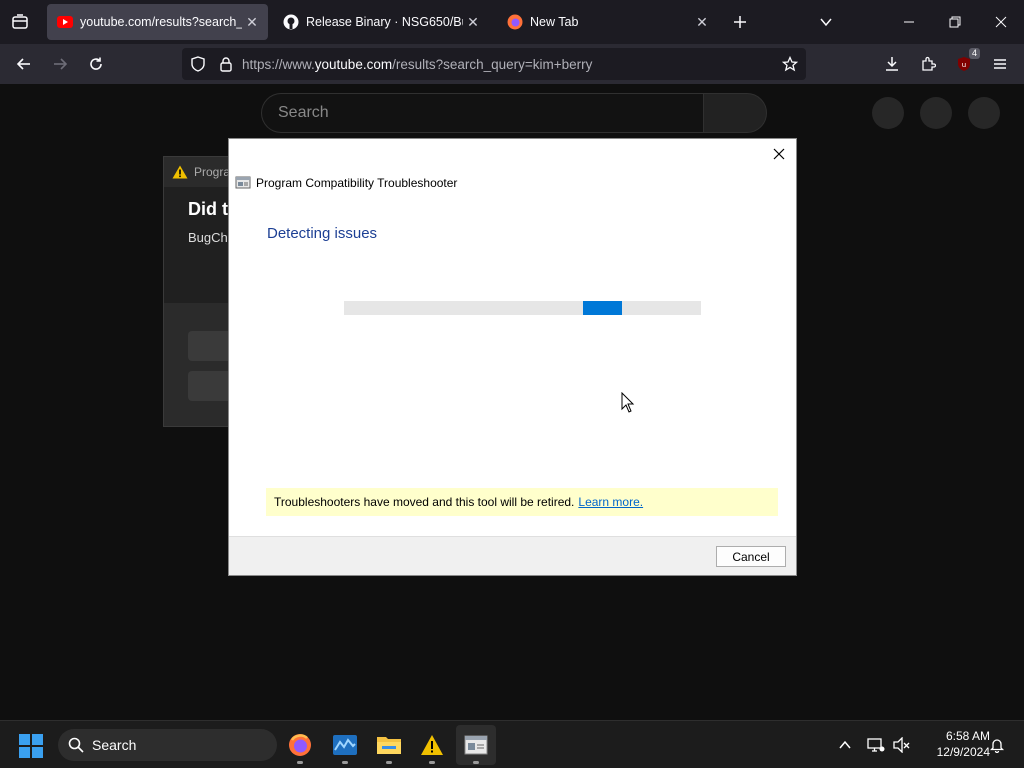 This screenshot has width=1024, height=768. I want to click on progress-bar, so click(522, 308).